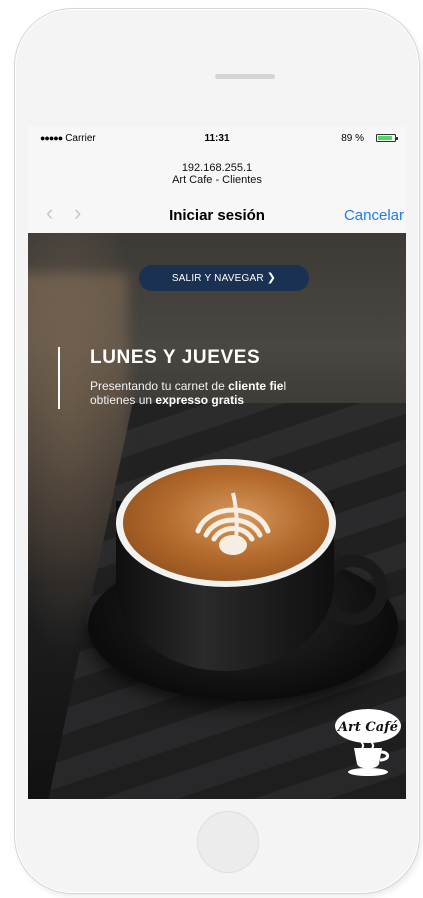 Image resolution: width=423 pixels, height=898 pixels. Describe the element at coordinates (159, 386) in the screenshot. I see `promo-text-part: Presentando tu carnet de` at that location.